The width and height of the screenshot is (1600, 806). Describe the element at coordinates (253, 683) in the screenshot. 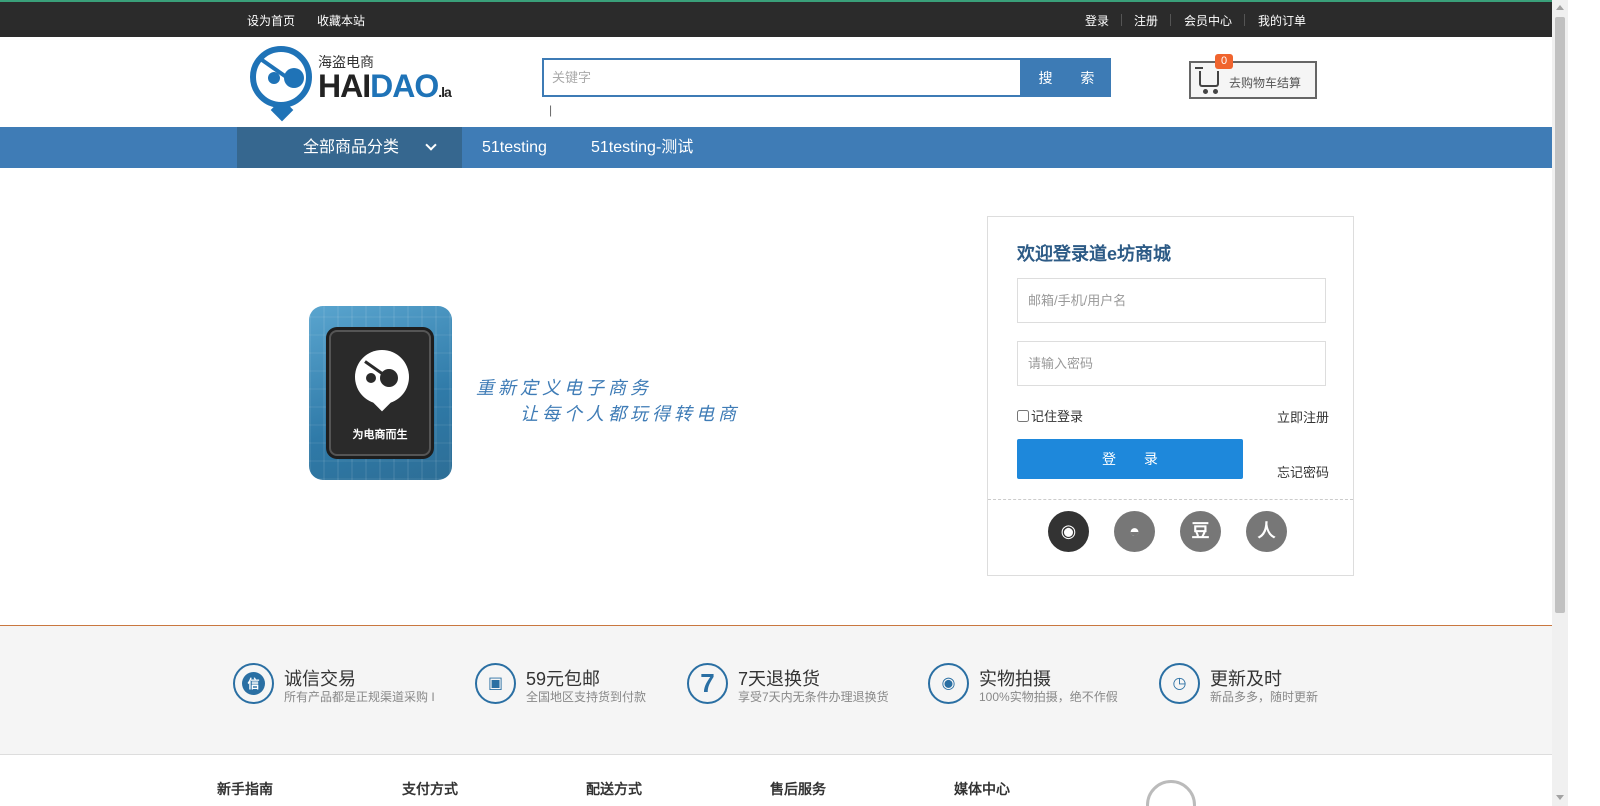

I see `trust-icon: 信` at that location.